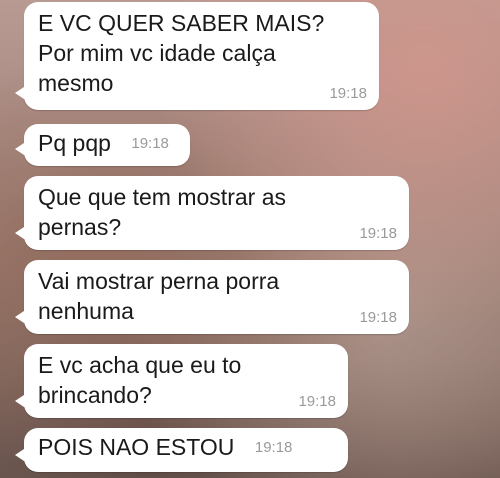 The height and width of the screenshot is (478, 500). I want to click on message-bubble: Vai mostrar perna porra nenhuma 19:18, so click(212, 297).